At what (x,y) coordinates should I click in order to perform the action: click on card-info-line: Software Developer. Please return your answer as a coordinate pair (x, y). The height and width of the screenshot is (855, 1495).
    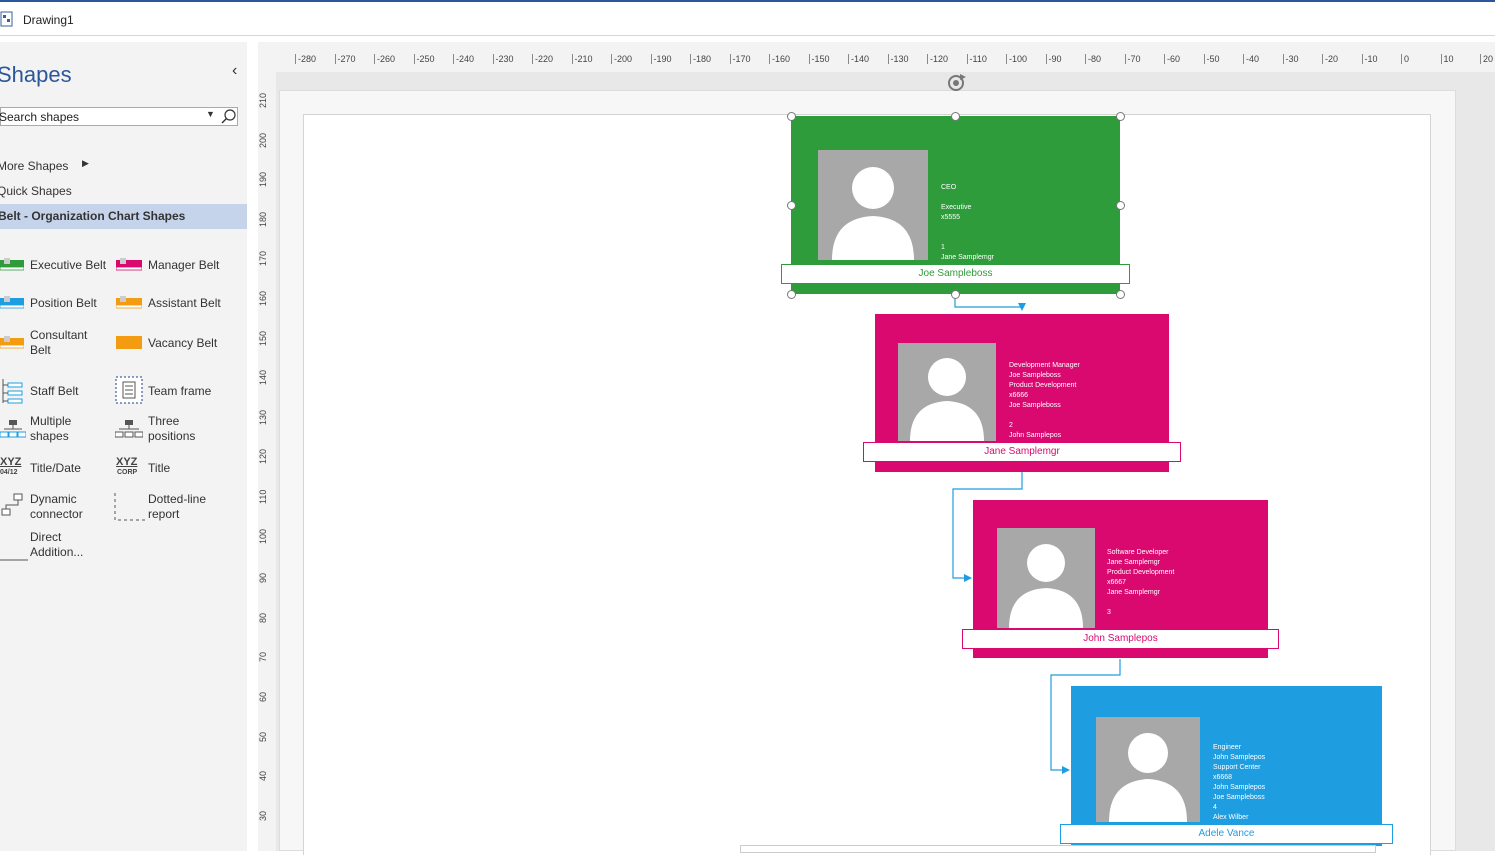
    Looking at the image, I should click on (1138, 552).